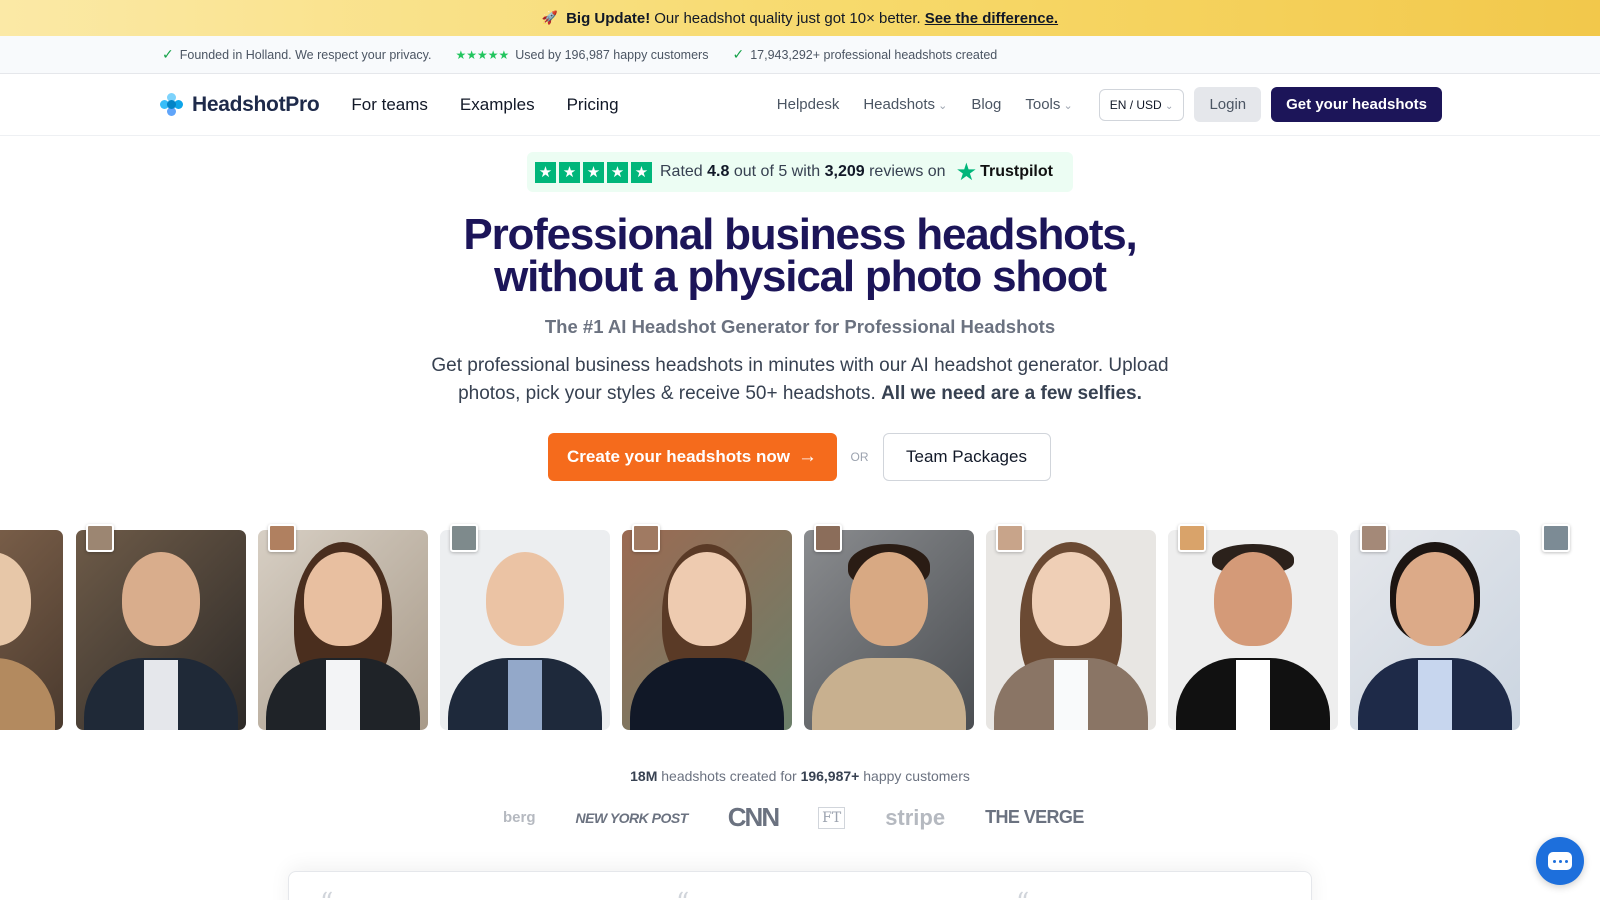 This screenshot has height=900, width=1600. I want to click on bloomberg-logo: berg, so click(519, 817).